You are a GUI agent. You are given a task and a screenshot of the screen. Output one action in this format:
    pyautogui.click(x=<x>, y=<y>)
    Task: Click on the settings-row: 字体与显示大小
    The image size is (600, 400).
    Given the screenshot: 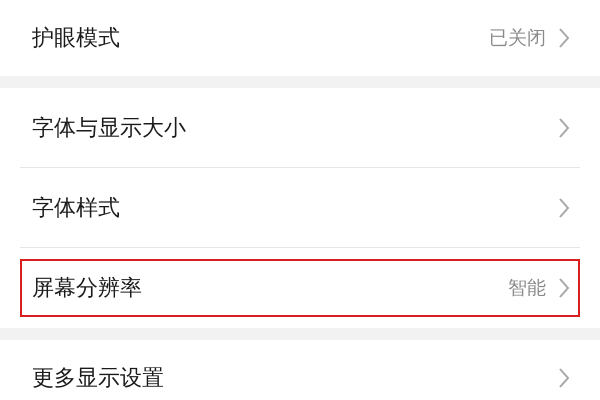 What is the action you would take?
    pyautogui.click(x=300, y=128)
    